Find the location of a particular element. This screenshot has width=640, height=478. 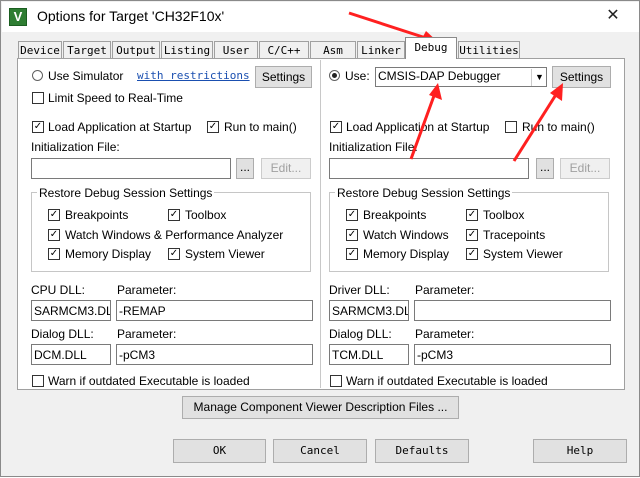

annotation-arrows is located at coordinates (455, 86).